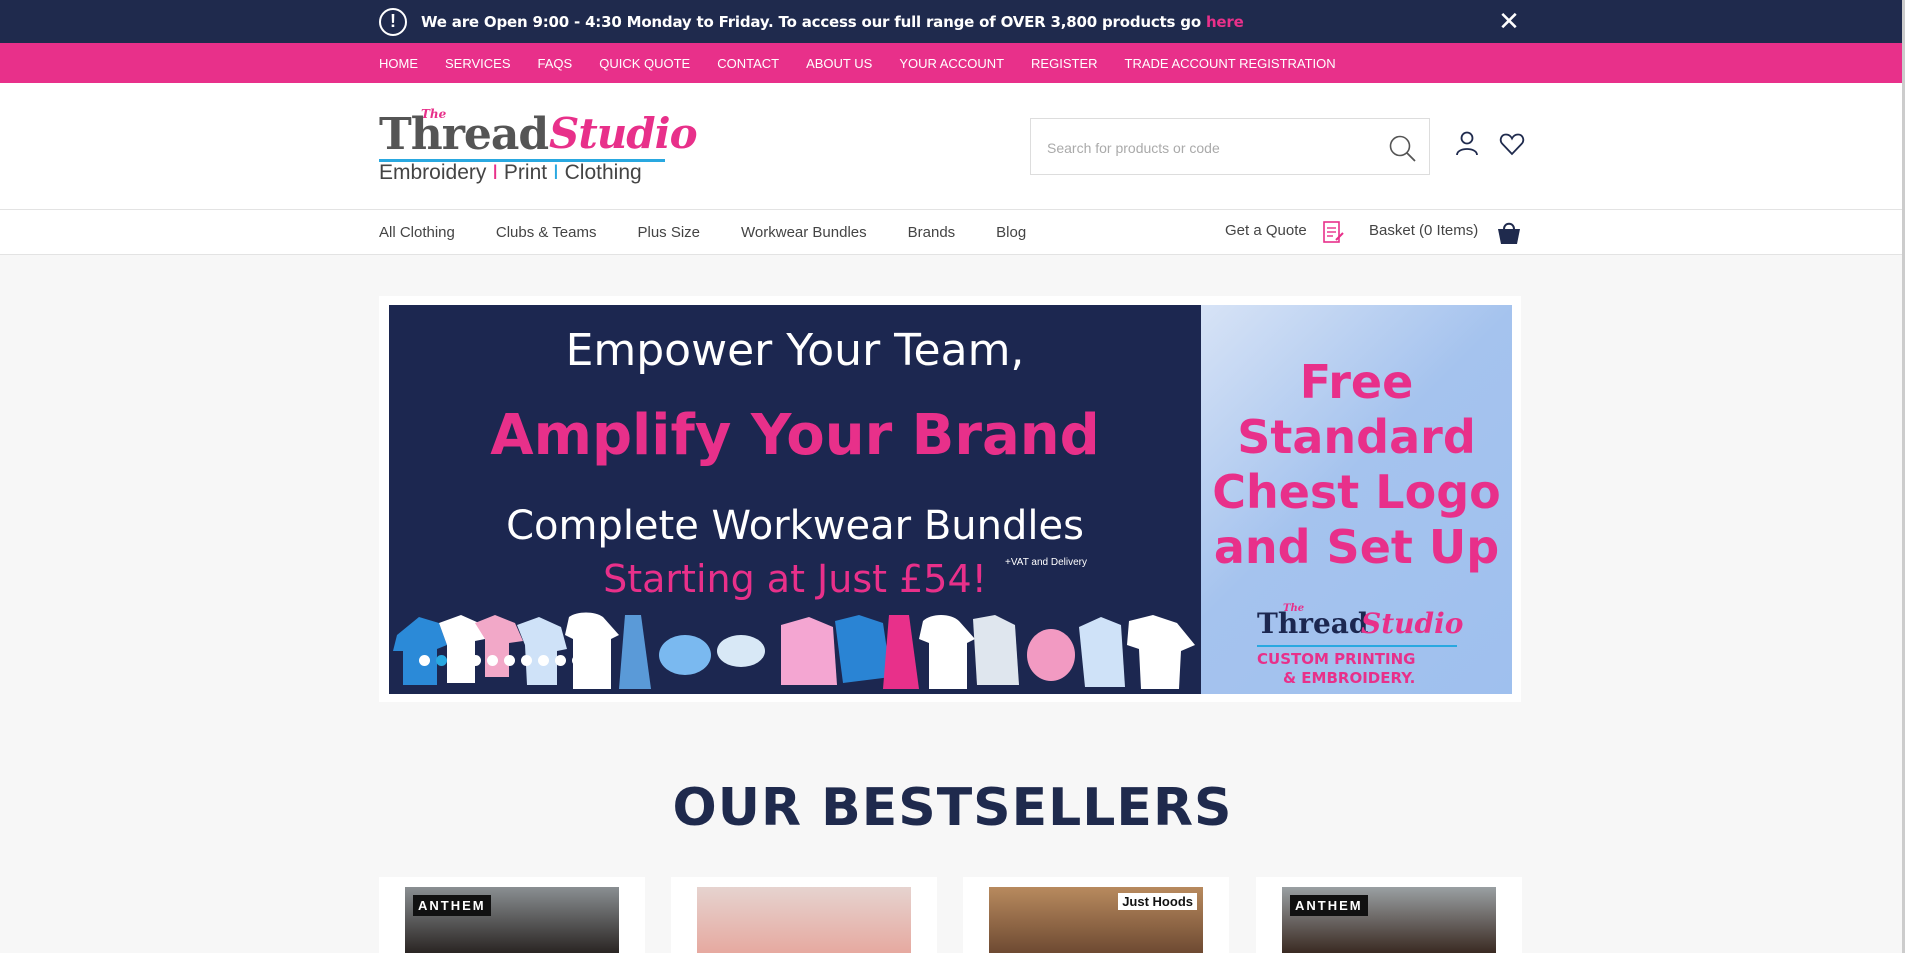 This screenshot has height=953, width=1905. What do you see at coordinates (795, 435) in the screenshot?
I see `hero-line-2: Amplify Your Brand` at bounding box center [795, 435].